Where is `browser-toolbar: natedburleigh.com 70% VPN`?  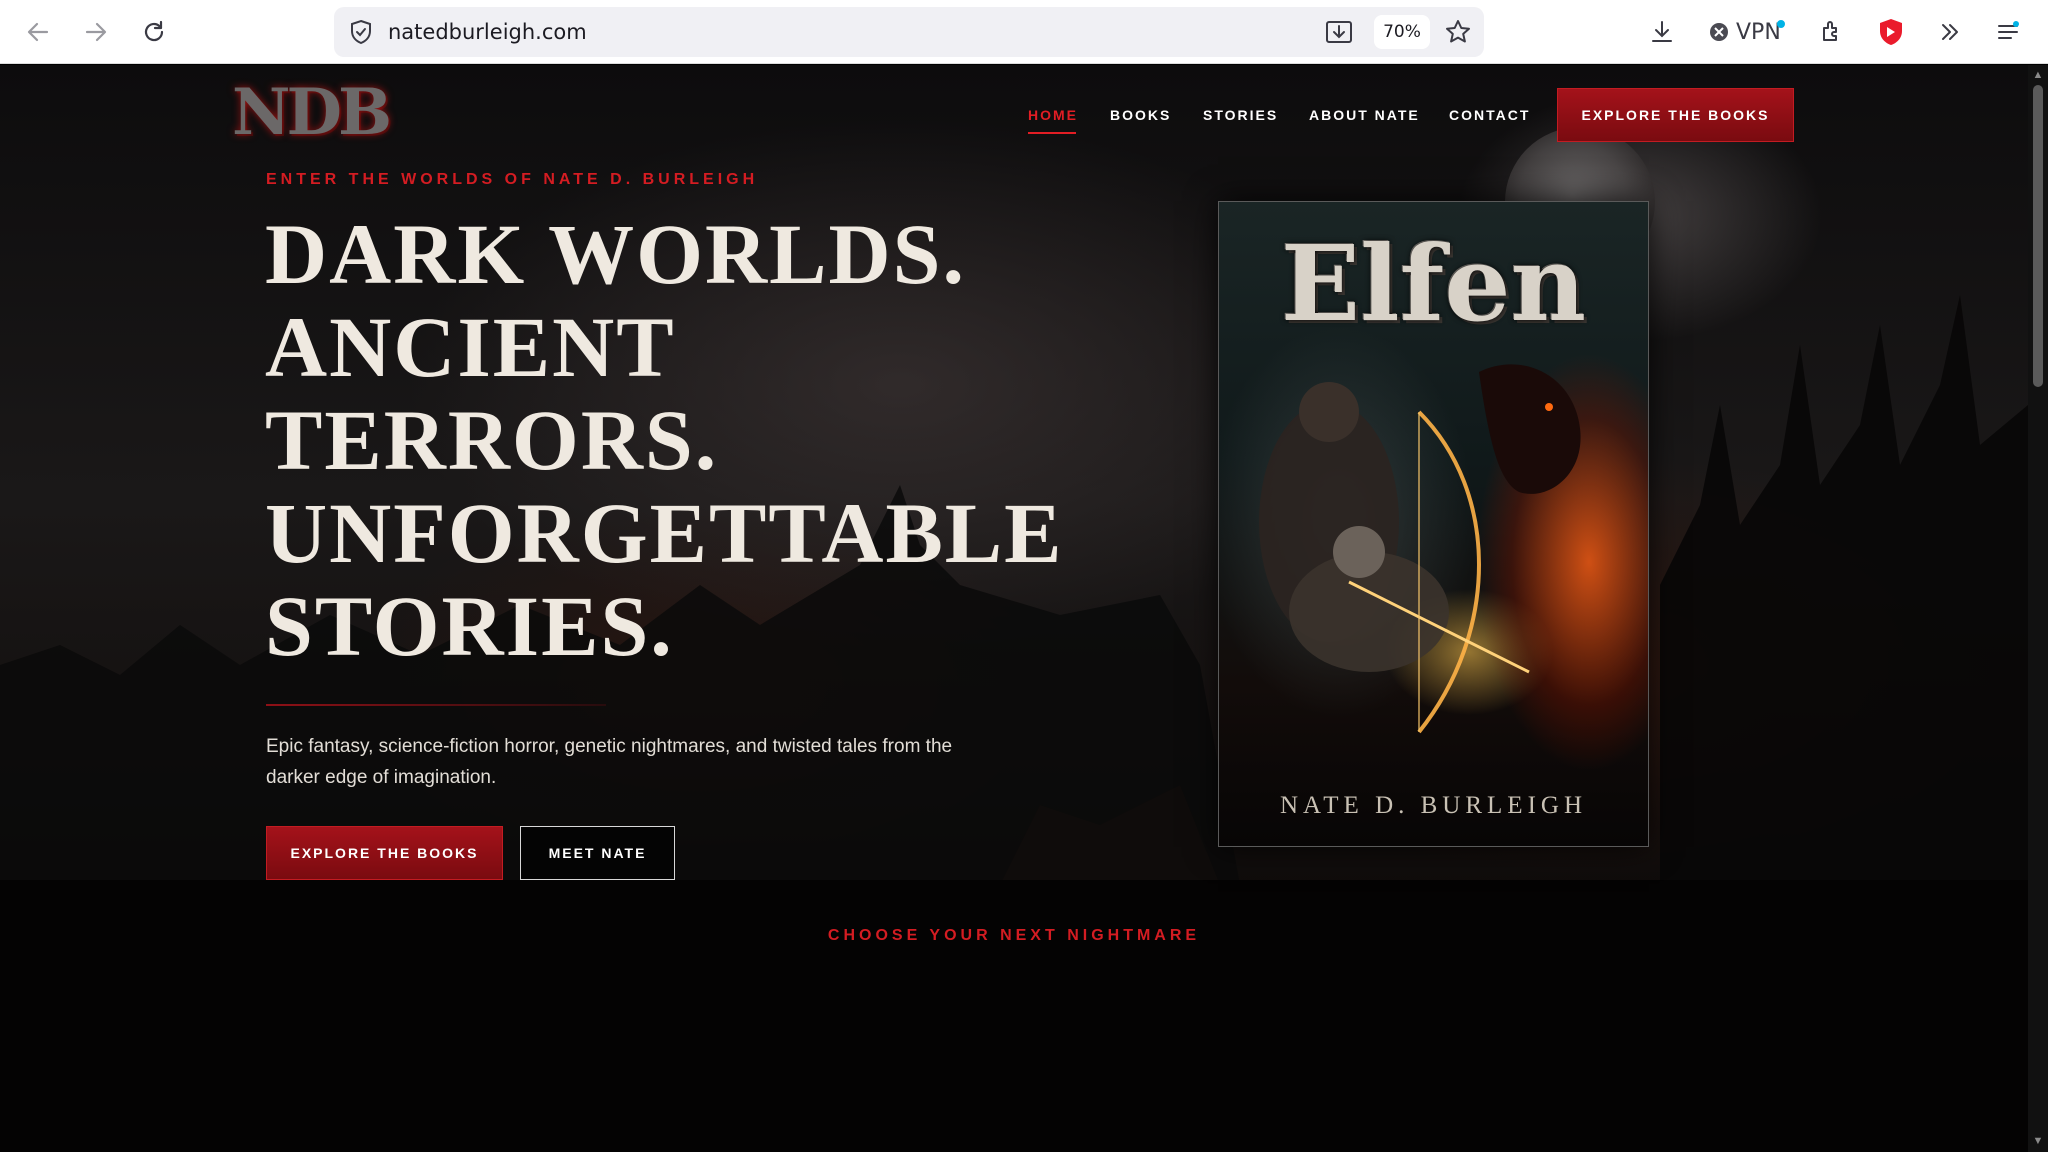 browser-toolbar: natedburleigh.com 70% VPN is located at coordinates (1024, 32).